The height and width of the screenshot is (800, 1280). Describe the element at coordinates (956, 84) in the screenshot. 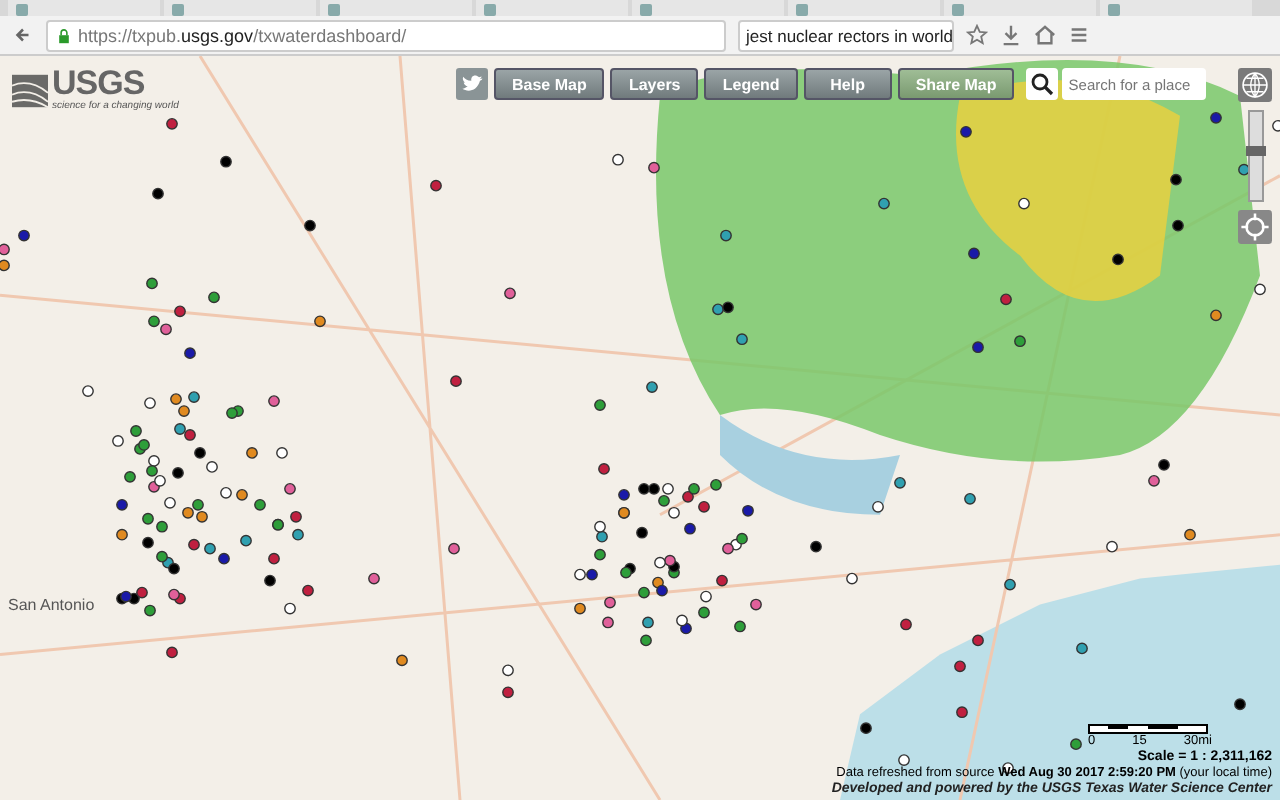

I see `toolbar-button: Share Map` at that location.